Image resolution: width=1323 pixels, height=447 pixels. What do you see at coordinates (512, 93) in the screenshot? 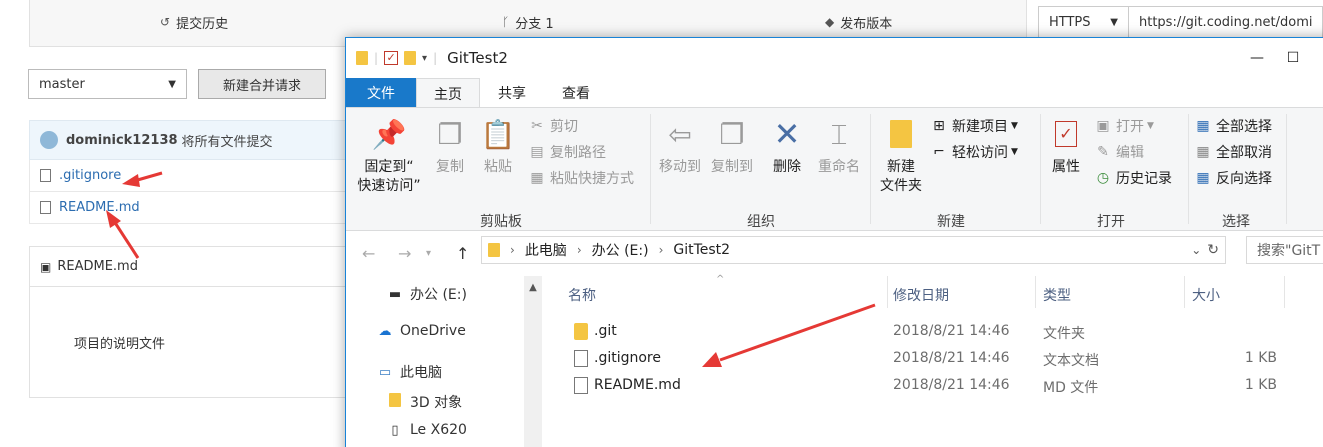
I see `tab-share: 共享` at bounding box center [512, 93].